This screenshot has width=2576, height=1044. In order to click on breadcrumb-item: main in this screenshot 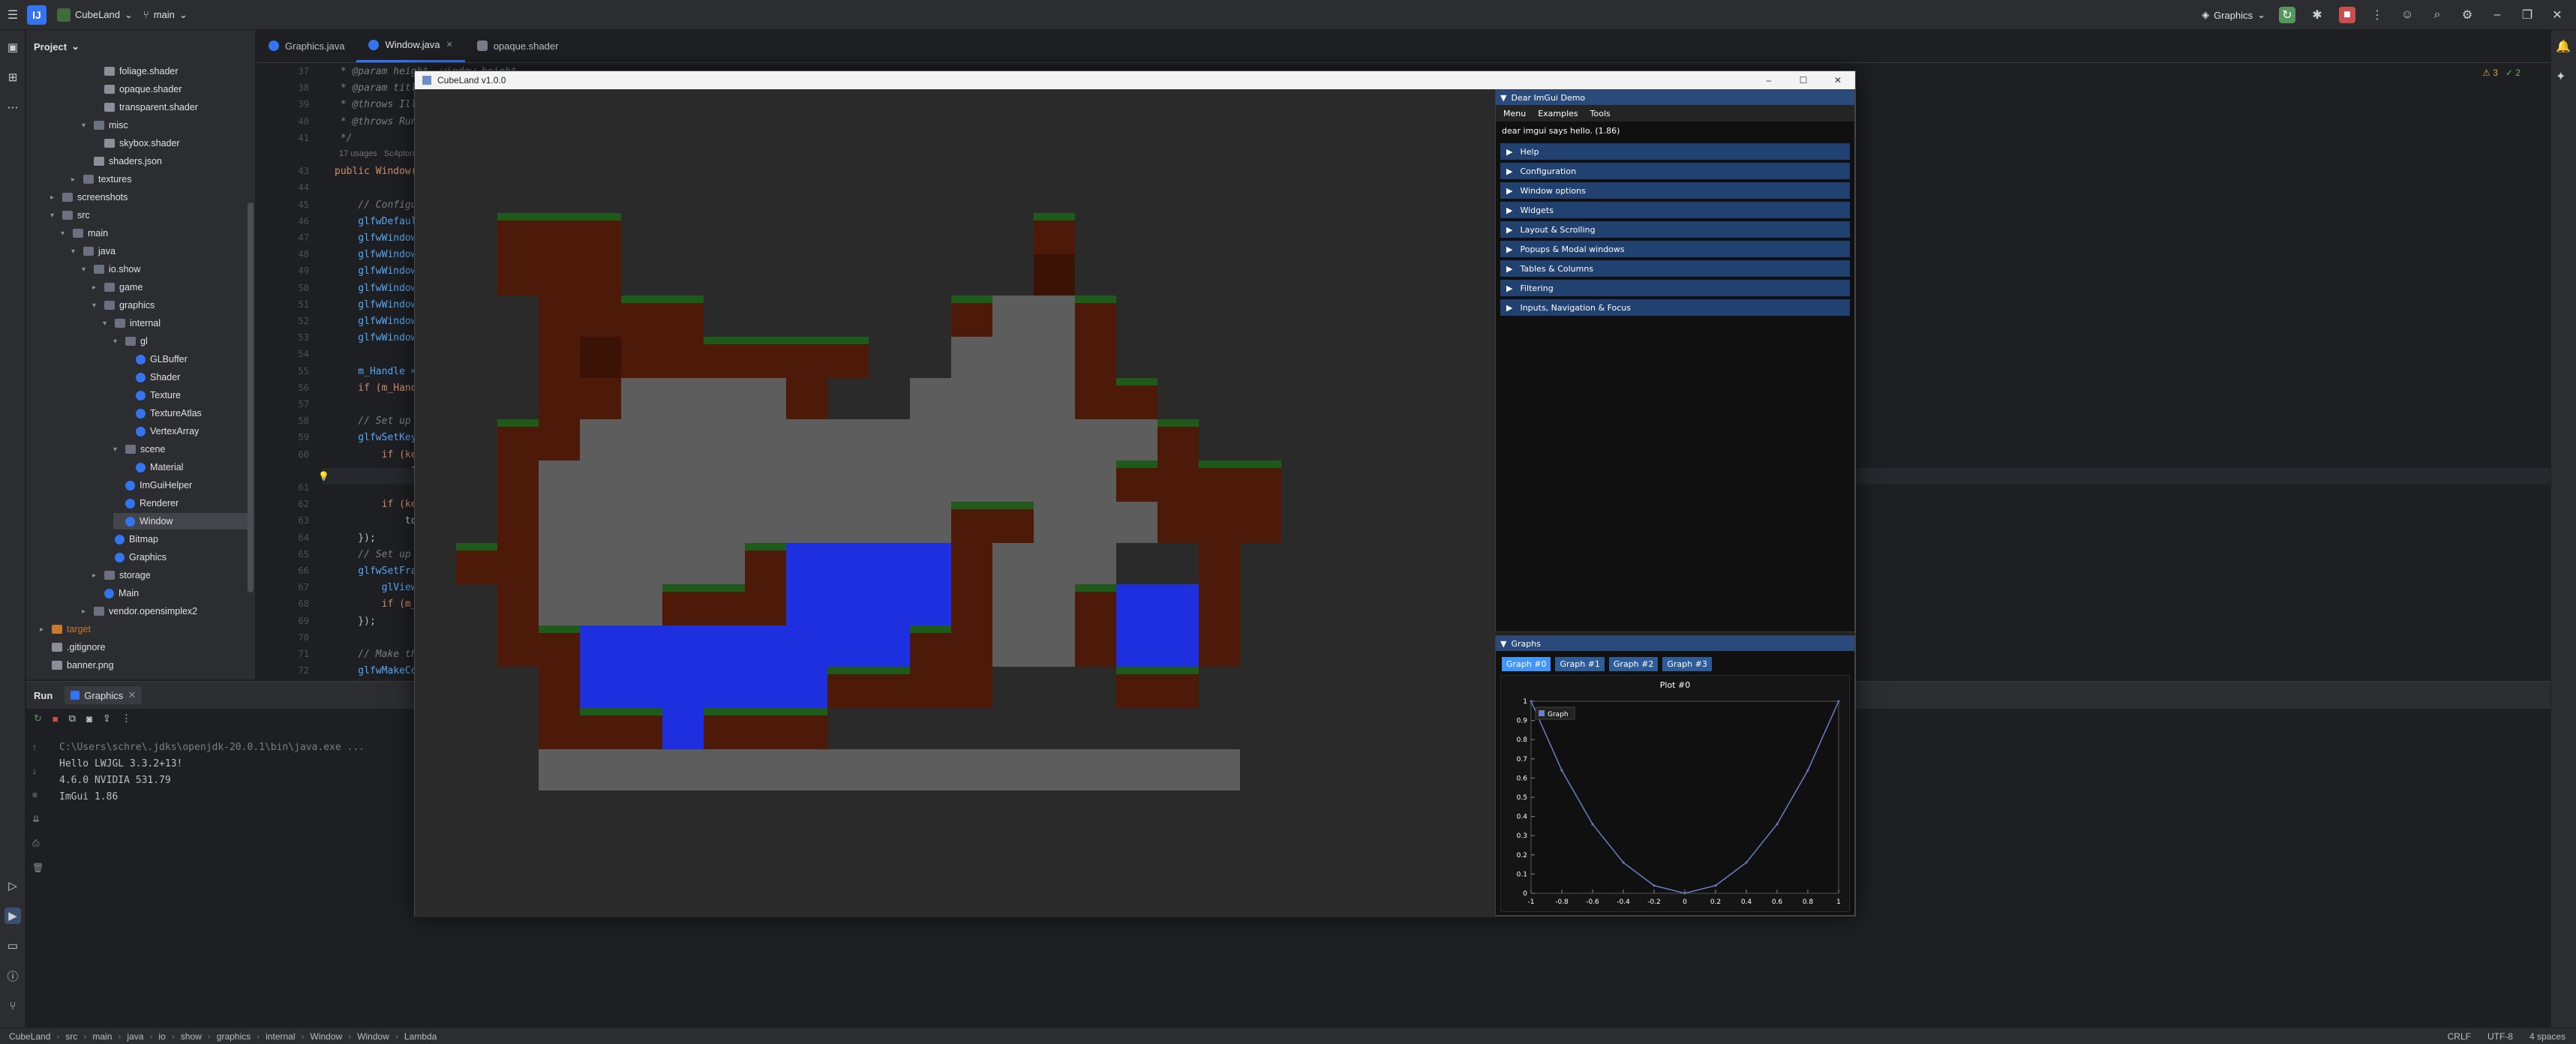, I will do `click(102, 1036)`.